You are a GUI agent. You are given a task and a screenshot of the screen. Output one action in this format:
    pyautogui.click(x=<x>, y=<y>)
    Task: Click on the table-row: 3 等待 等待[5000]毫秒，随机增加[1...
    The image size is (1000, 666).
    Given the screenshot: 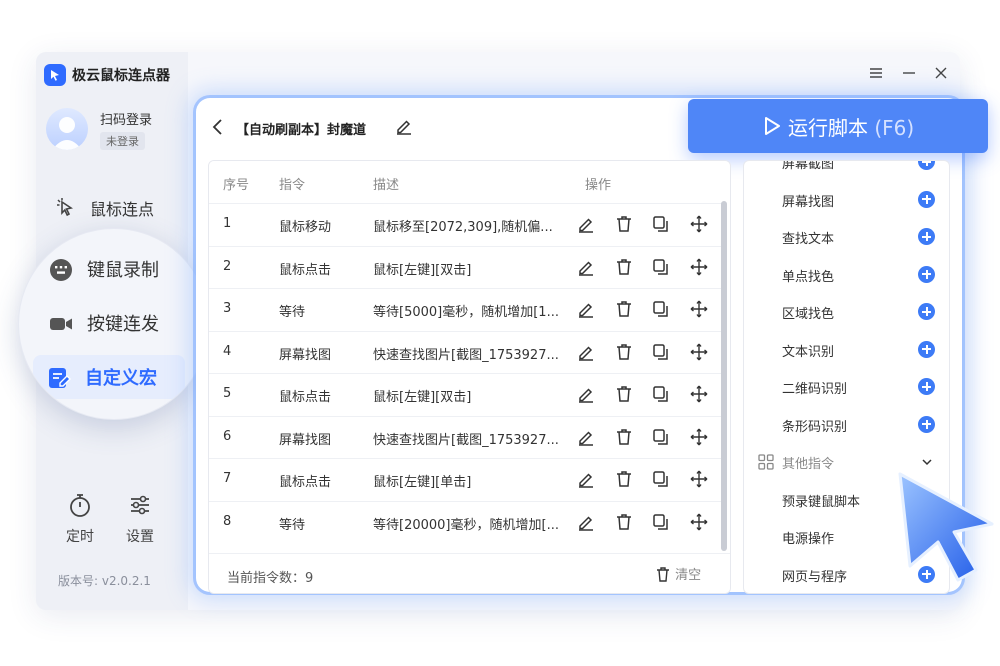 What is the action you would take?
    pyautogui.click(x=466, y=309)
    